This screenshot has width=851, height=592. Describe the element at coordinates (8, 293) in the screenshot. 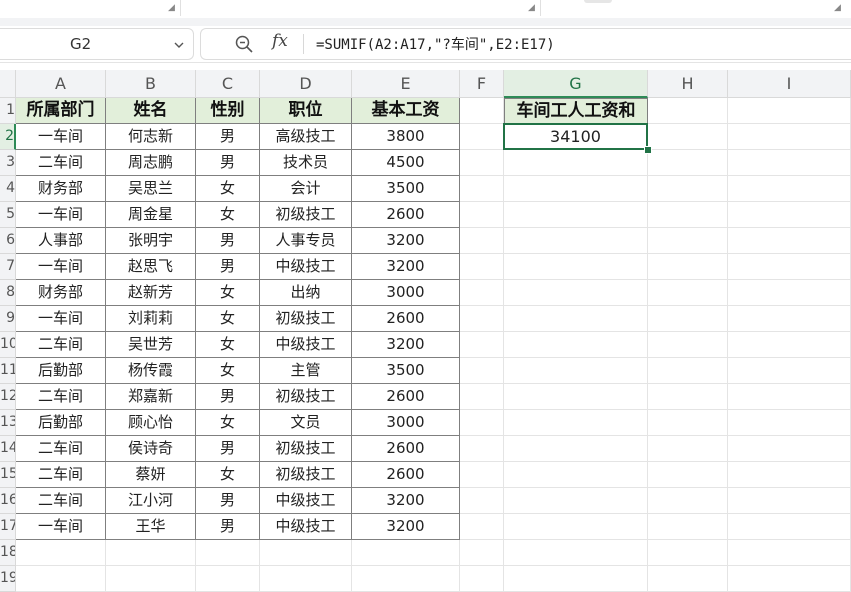

I see `row-header-8: 8` at that location.